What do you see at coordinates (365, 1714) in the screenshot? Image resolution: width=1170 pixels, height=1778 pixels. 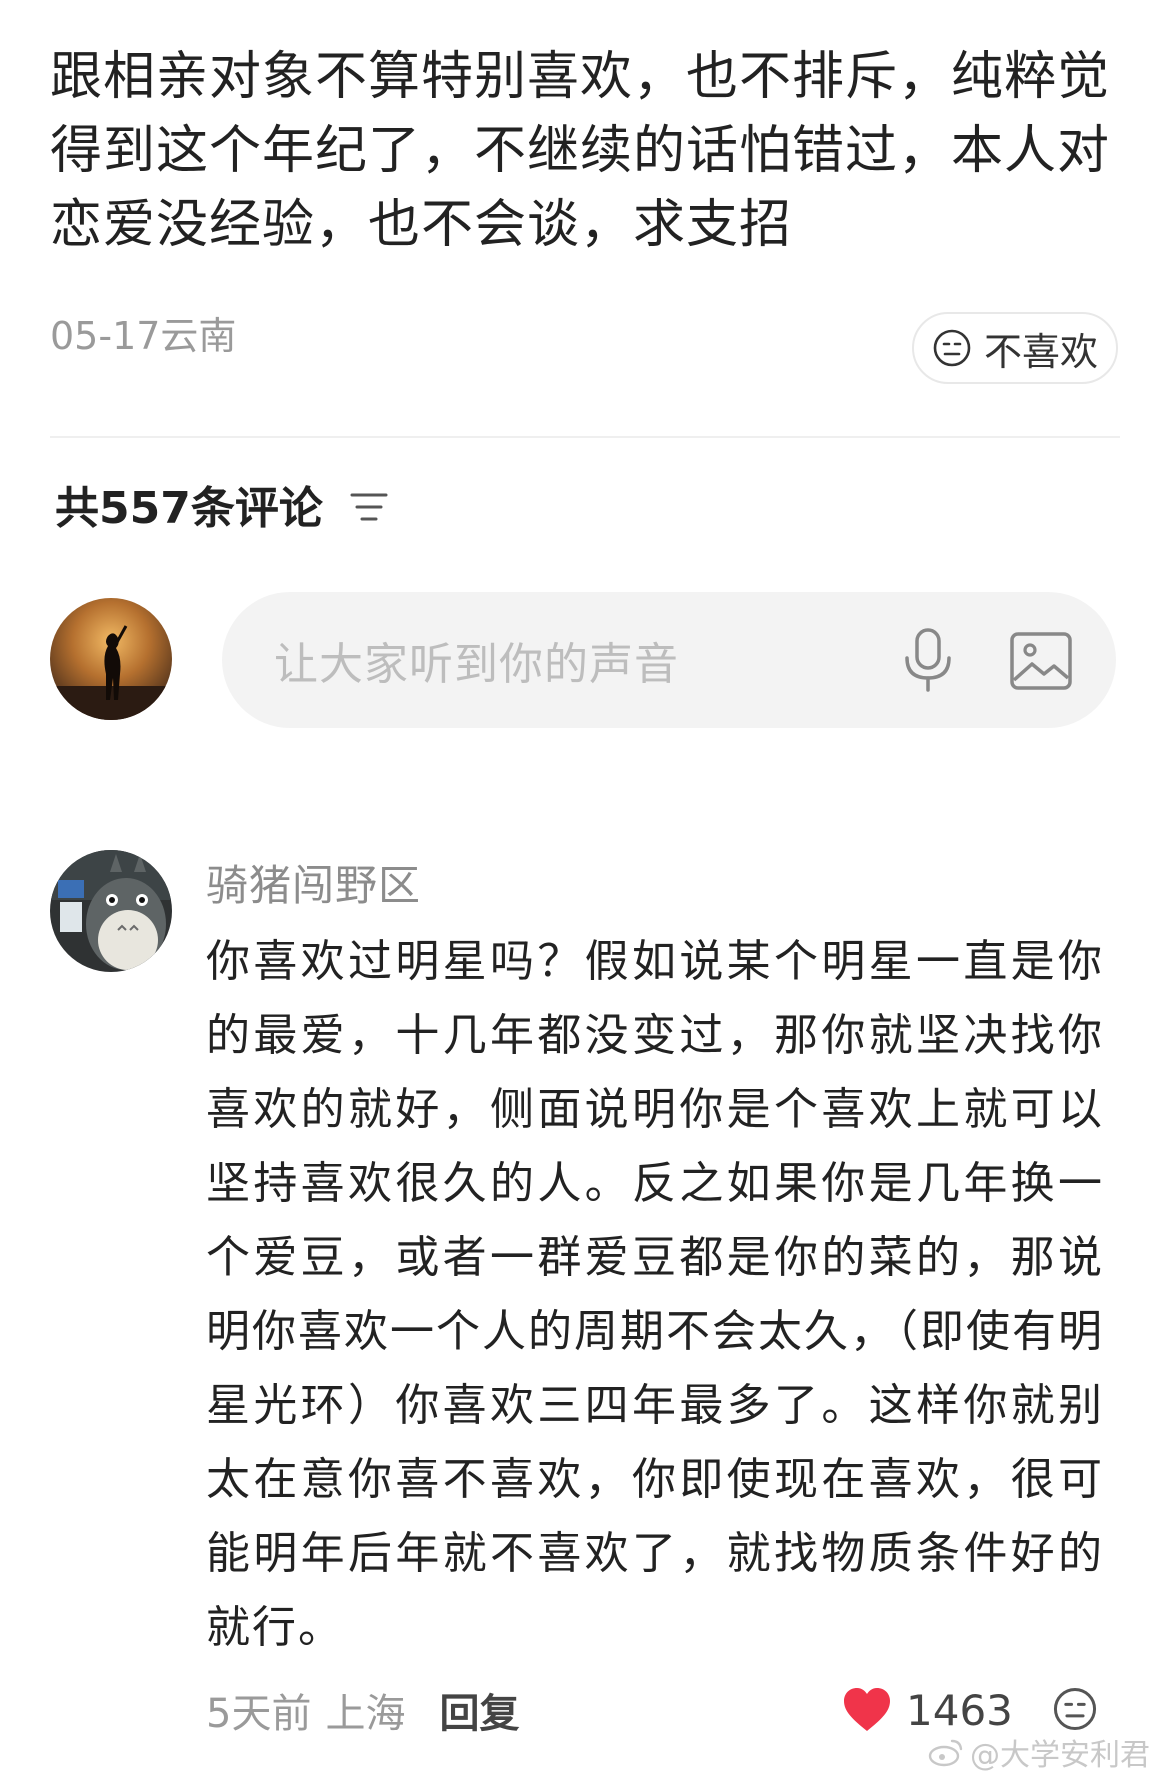 I see `comment-location: 上海` at bounding box center [365, 1714].